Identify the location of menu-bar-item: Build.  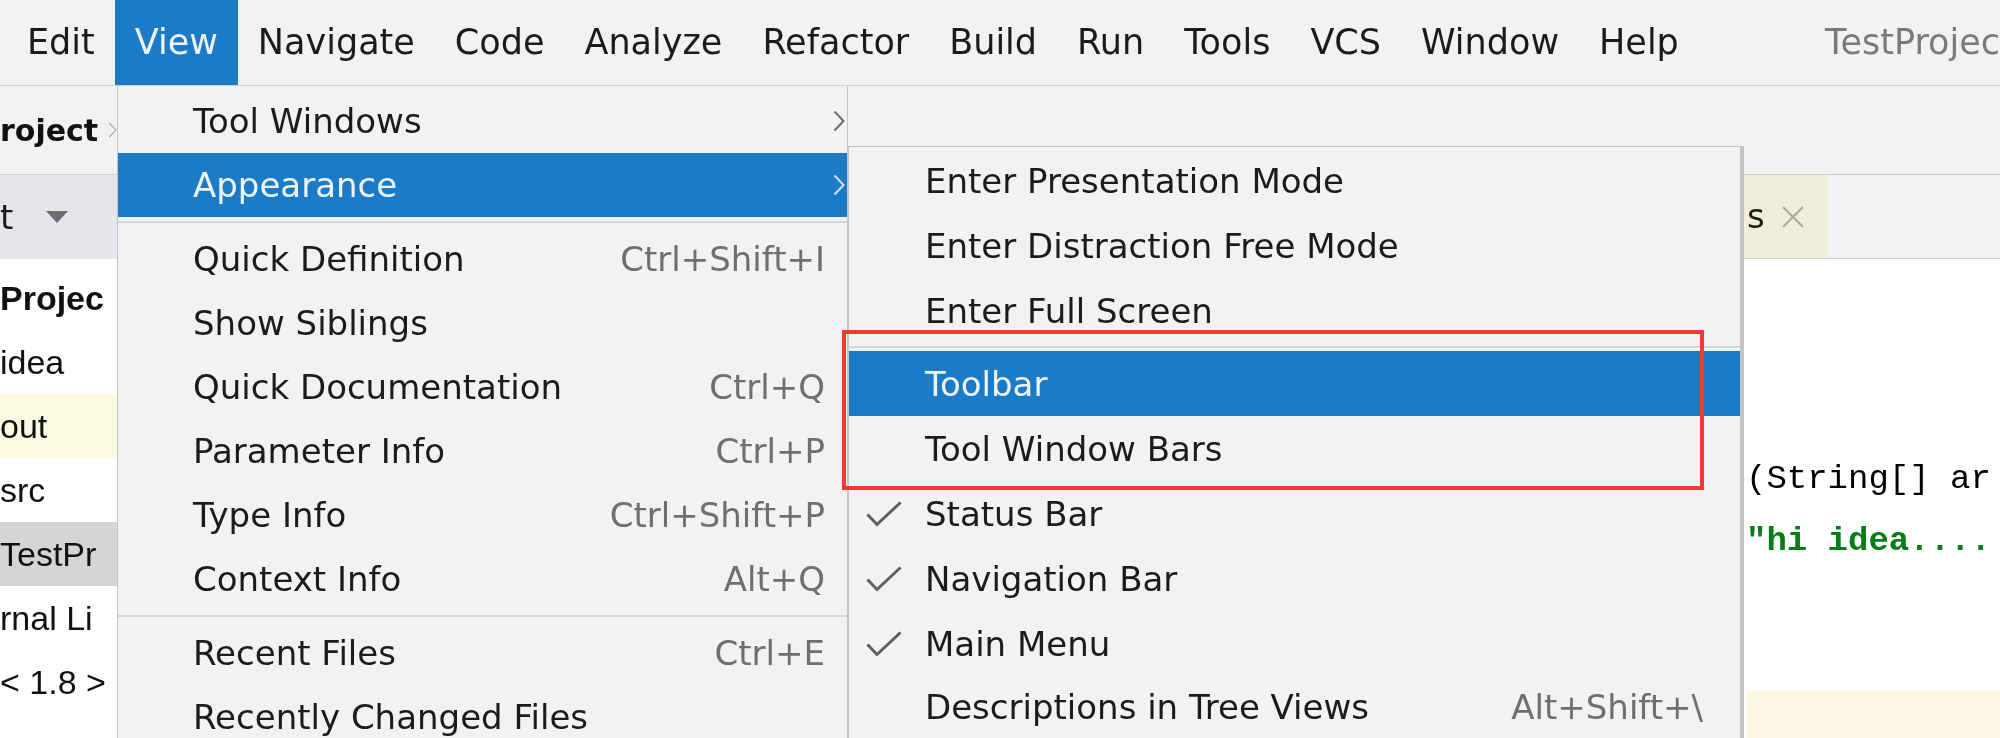
(993, 42).